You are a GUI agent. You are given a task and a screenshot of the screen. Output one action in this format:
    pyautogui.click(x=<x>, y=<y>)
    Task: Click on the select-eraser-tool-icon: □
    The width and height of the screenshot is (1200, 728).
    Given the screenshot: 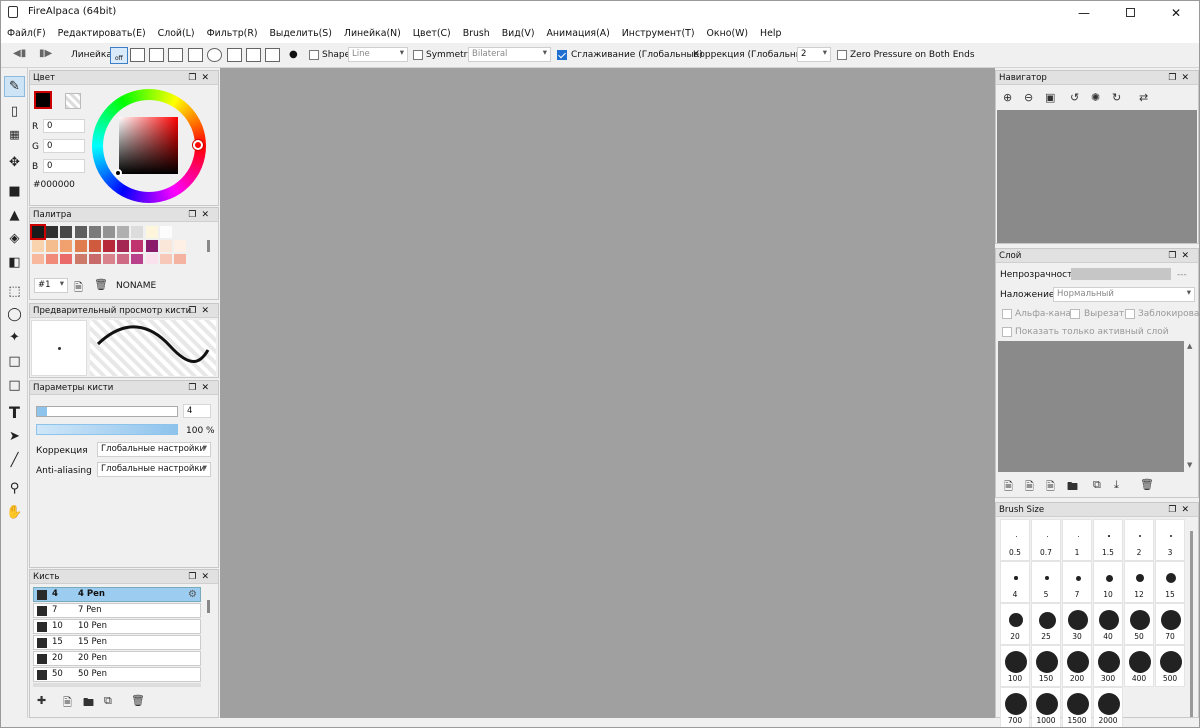 What is the action you would take?
    pyautogui.click(x=14, y=385)
    